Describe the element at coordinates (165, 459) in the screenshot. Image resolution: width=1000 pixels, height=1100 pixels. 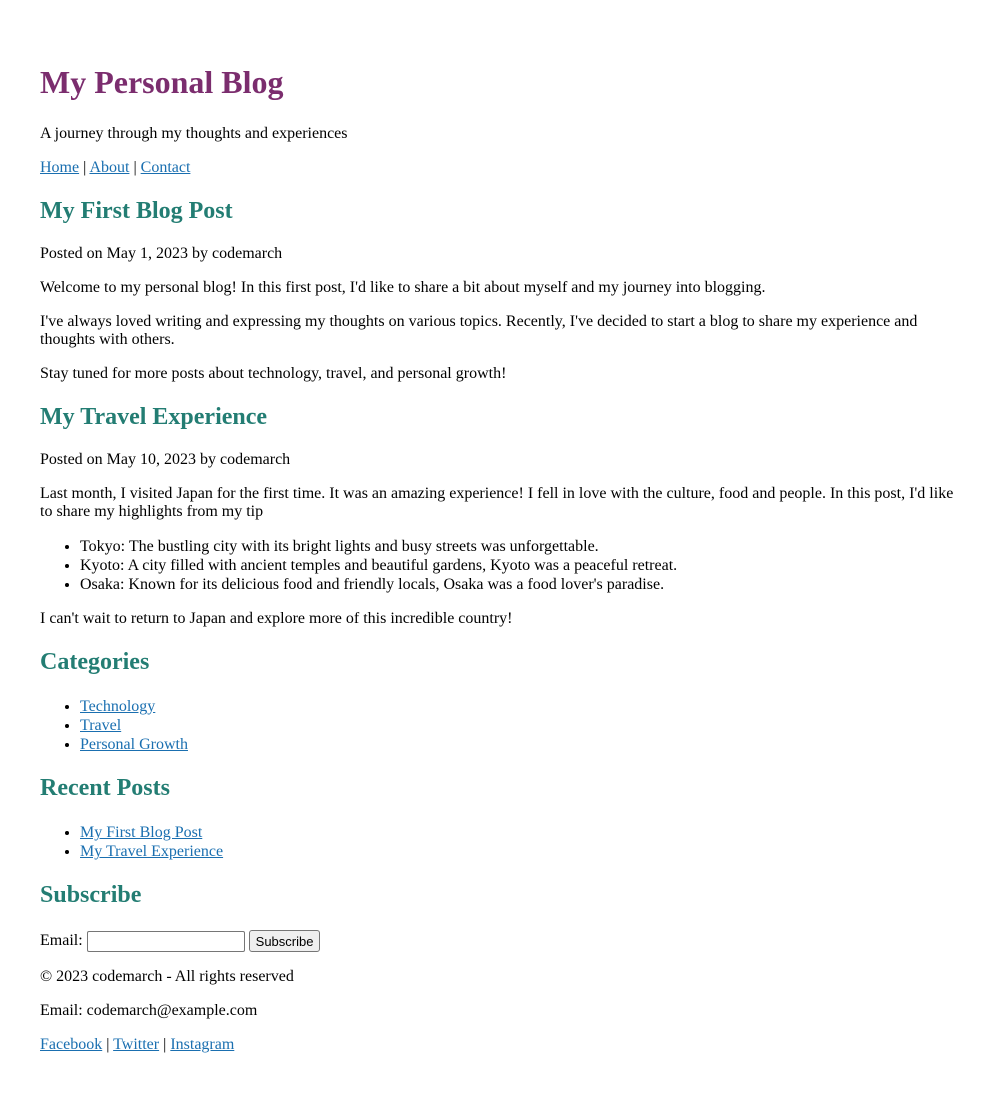
I see `post-meta: Posted on May 10, 2023 by codemarch` at that location.